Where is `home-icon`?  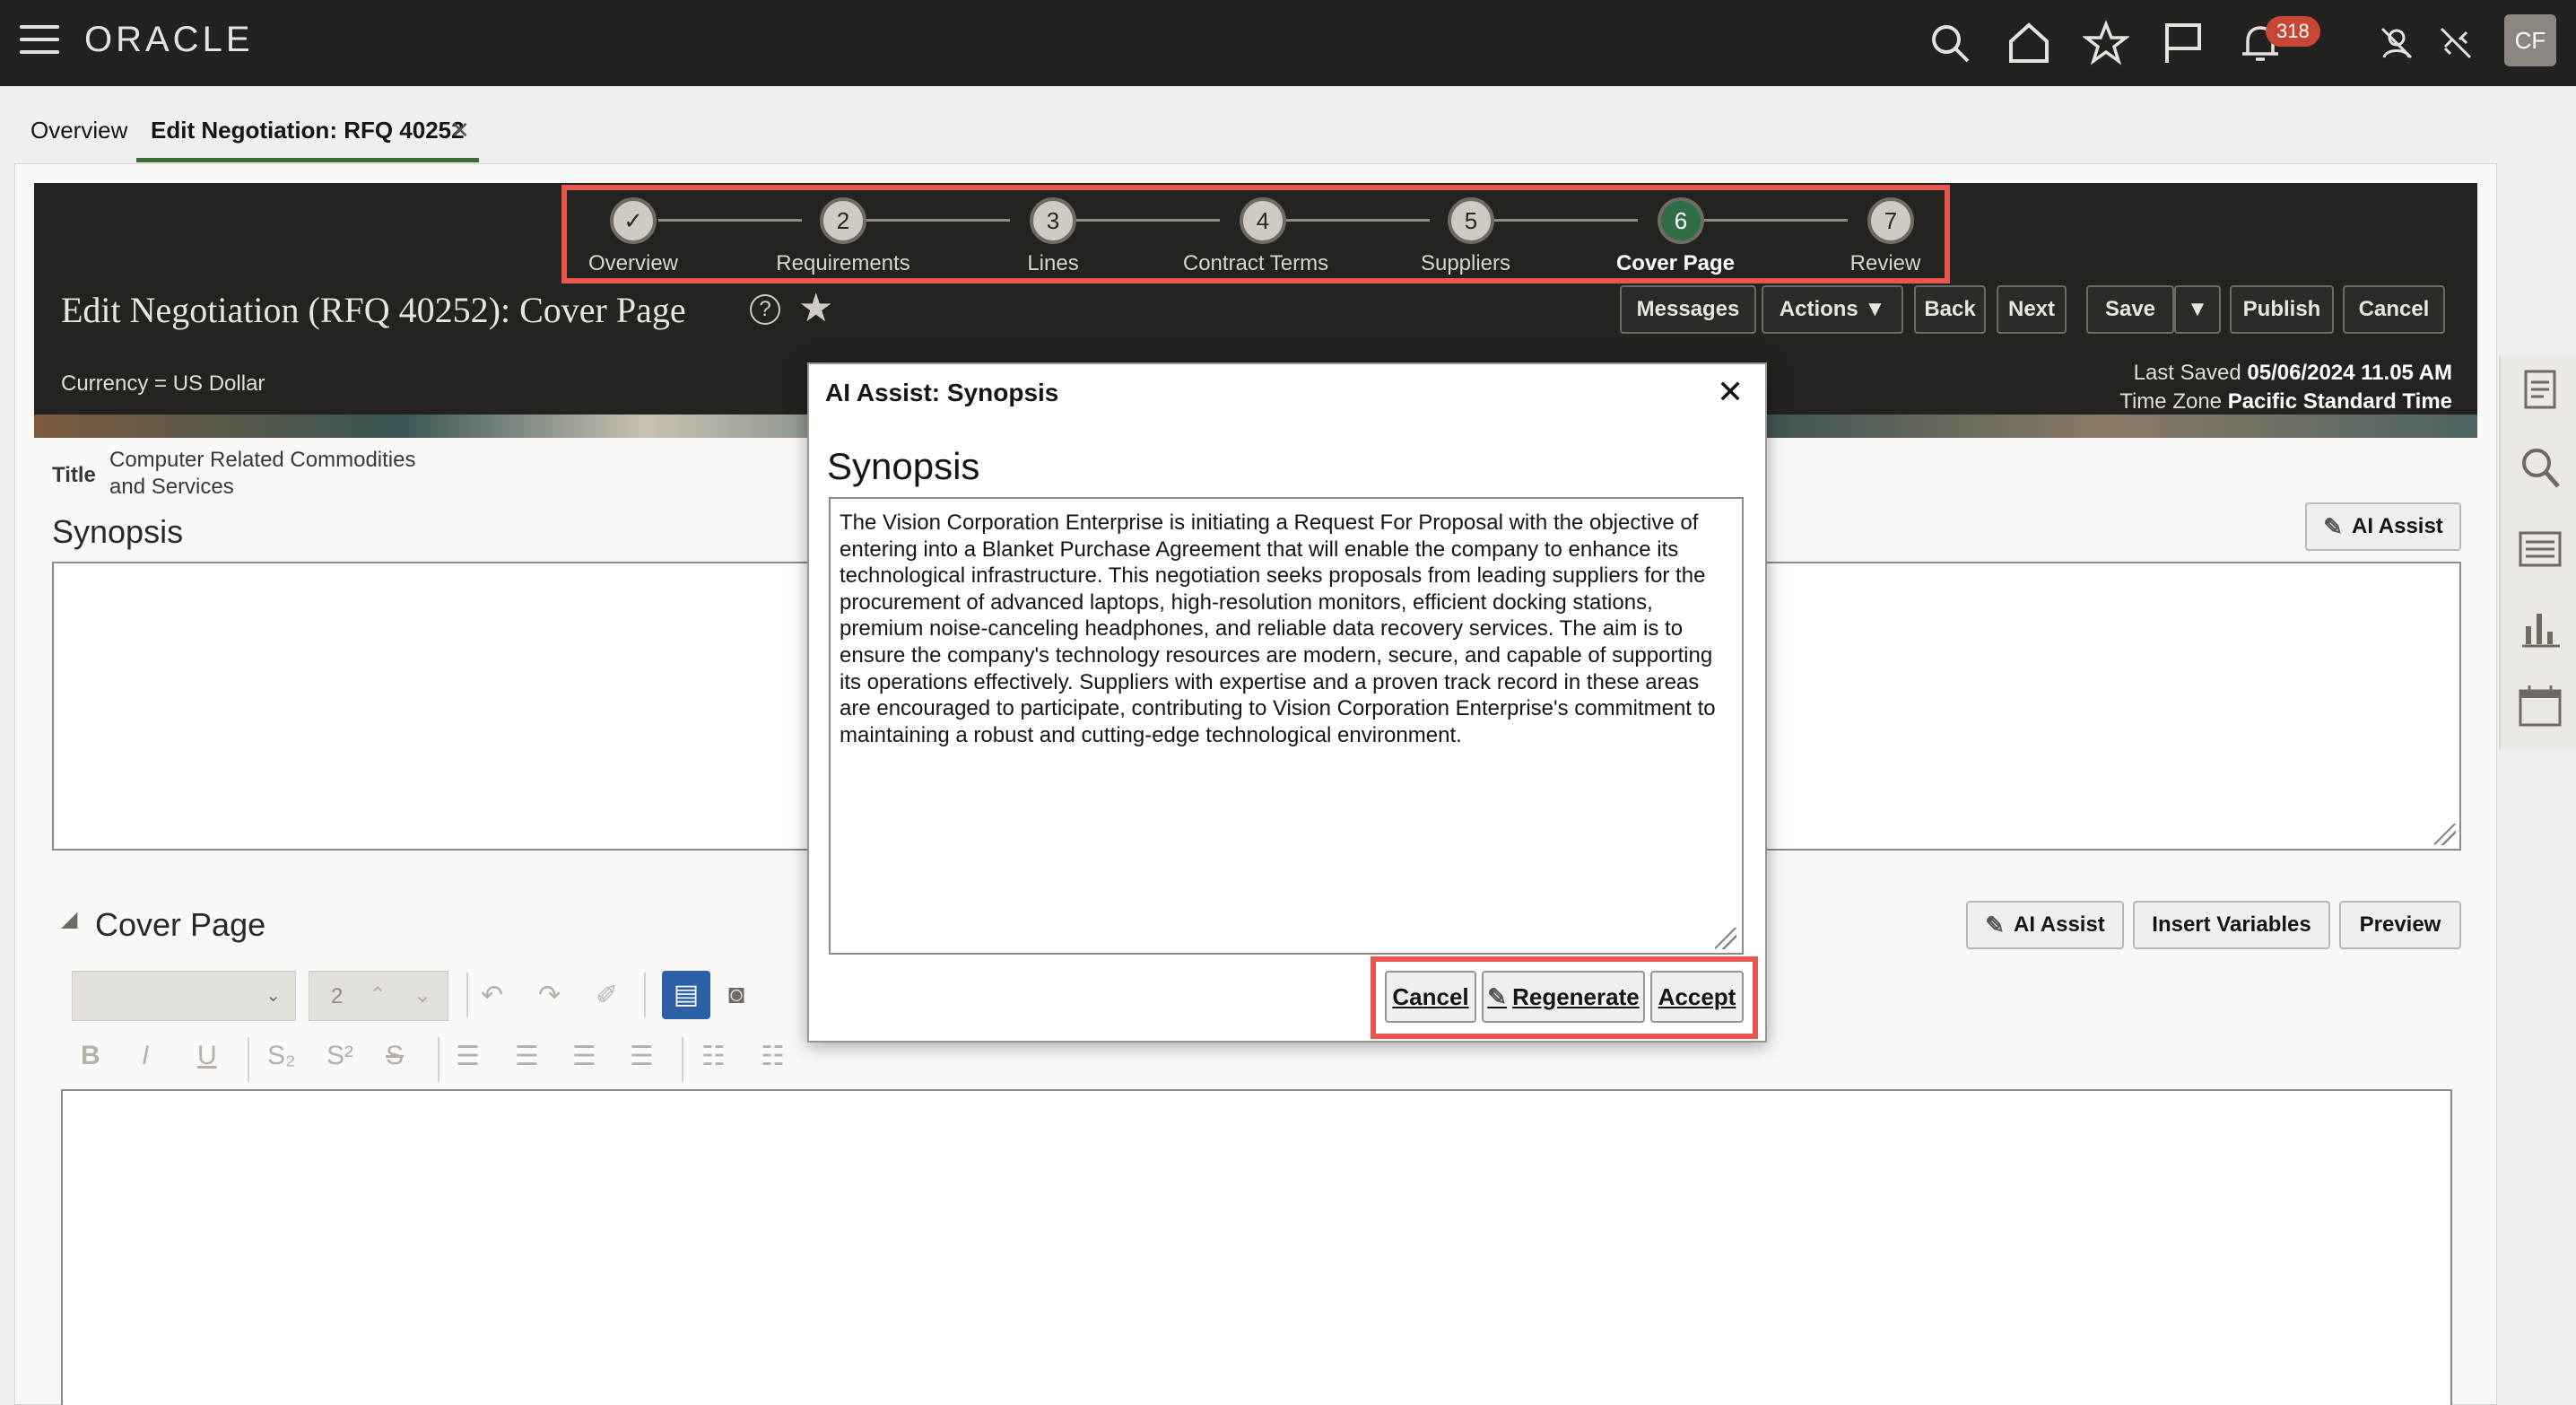
home-icon is located at coordinates (2029, 43).